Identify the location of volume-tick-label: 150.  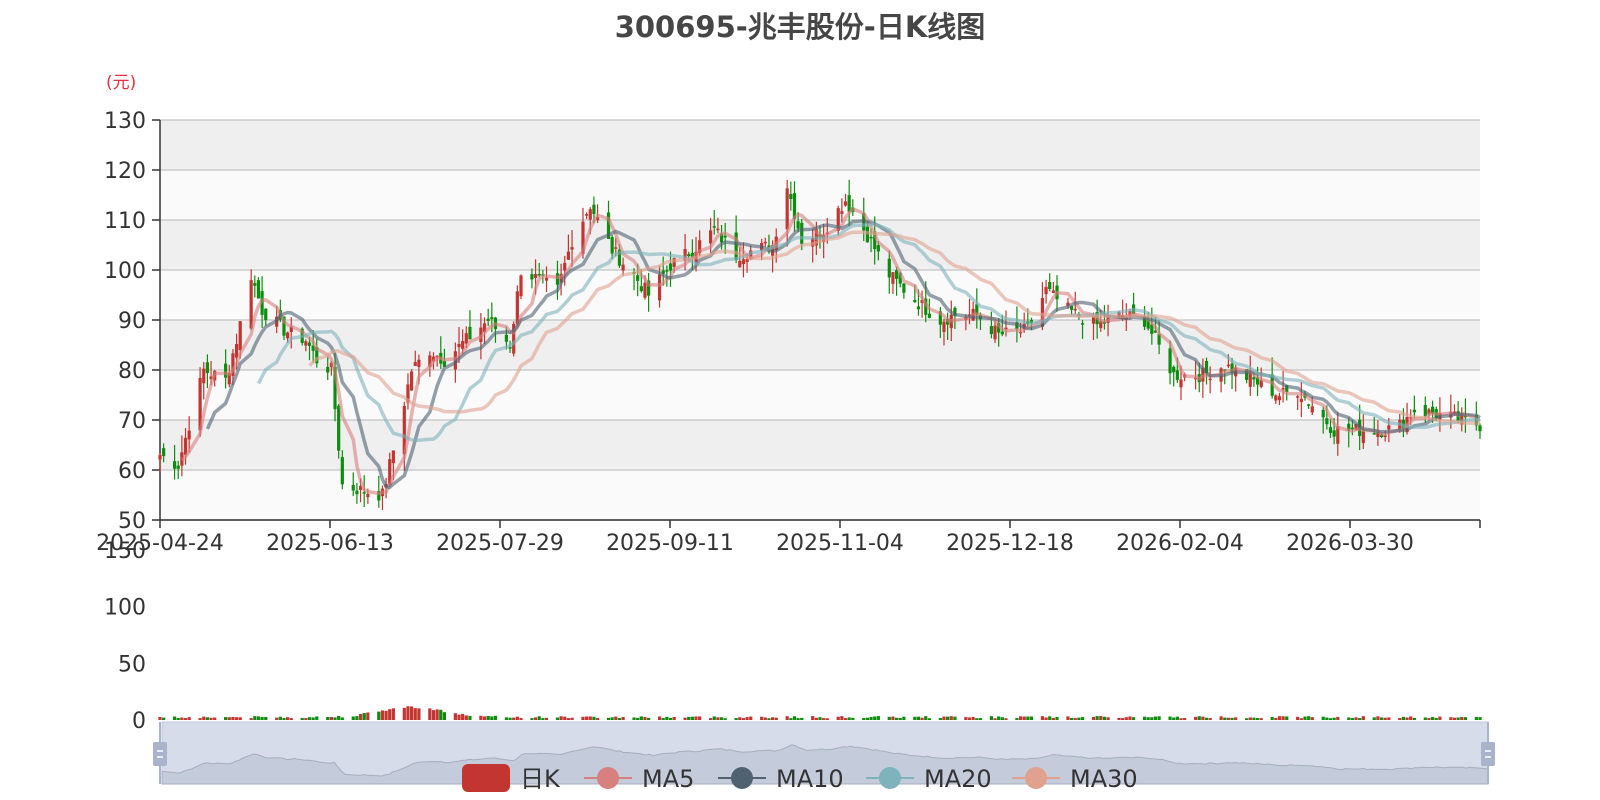
(125, 551).